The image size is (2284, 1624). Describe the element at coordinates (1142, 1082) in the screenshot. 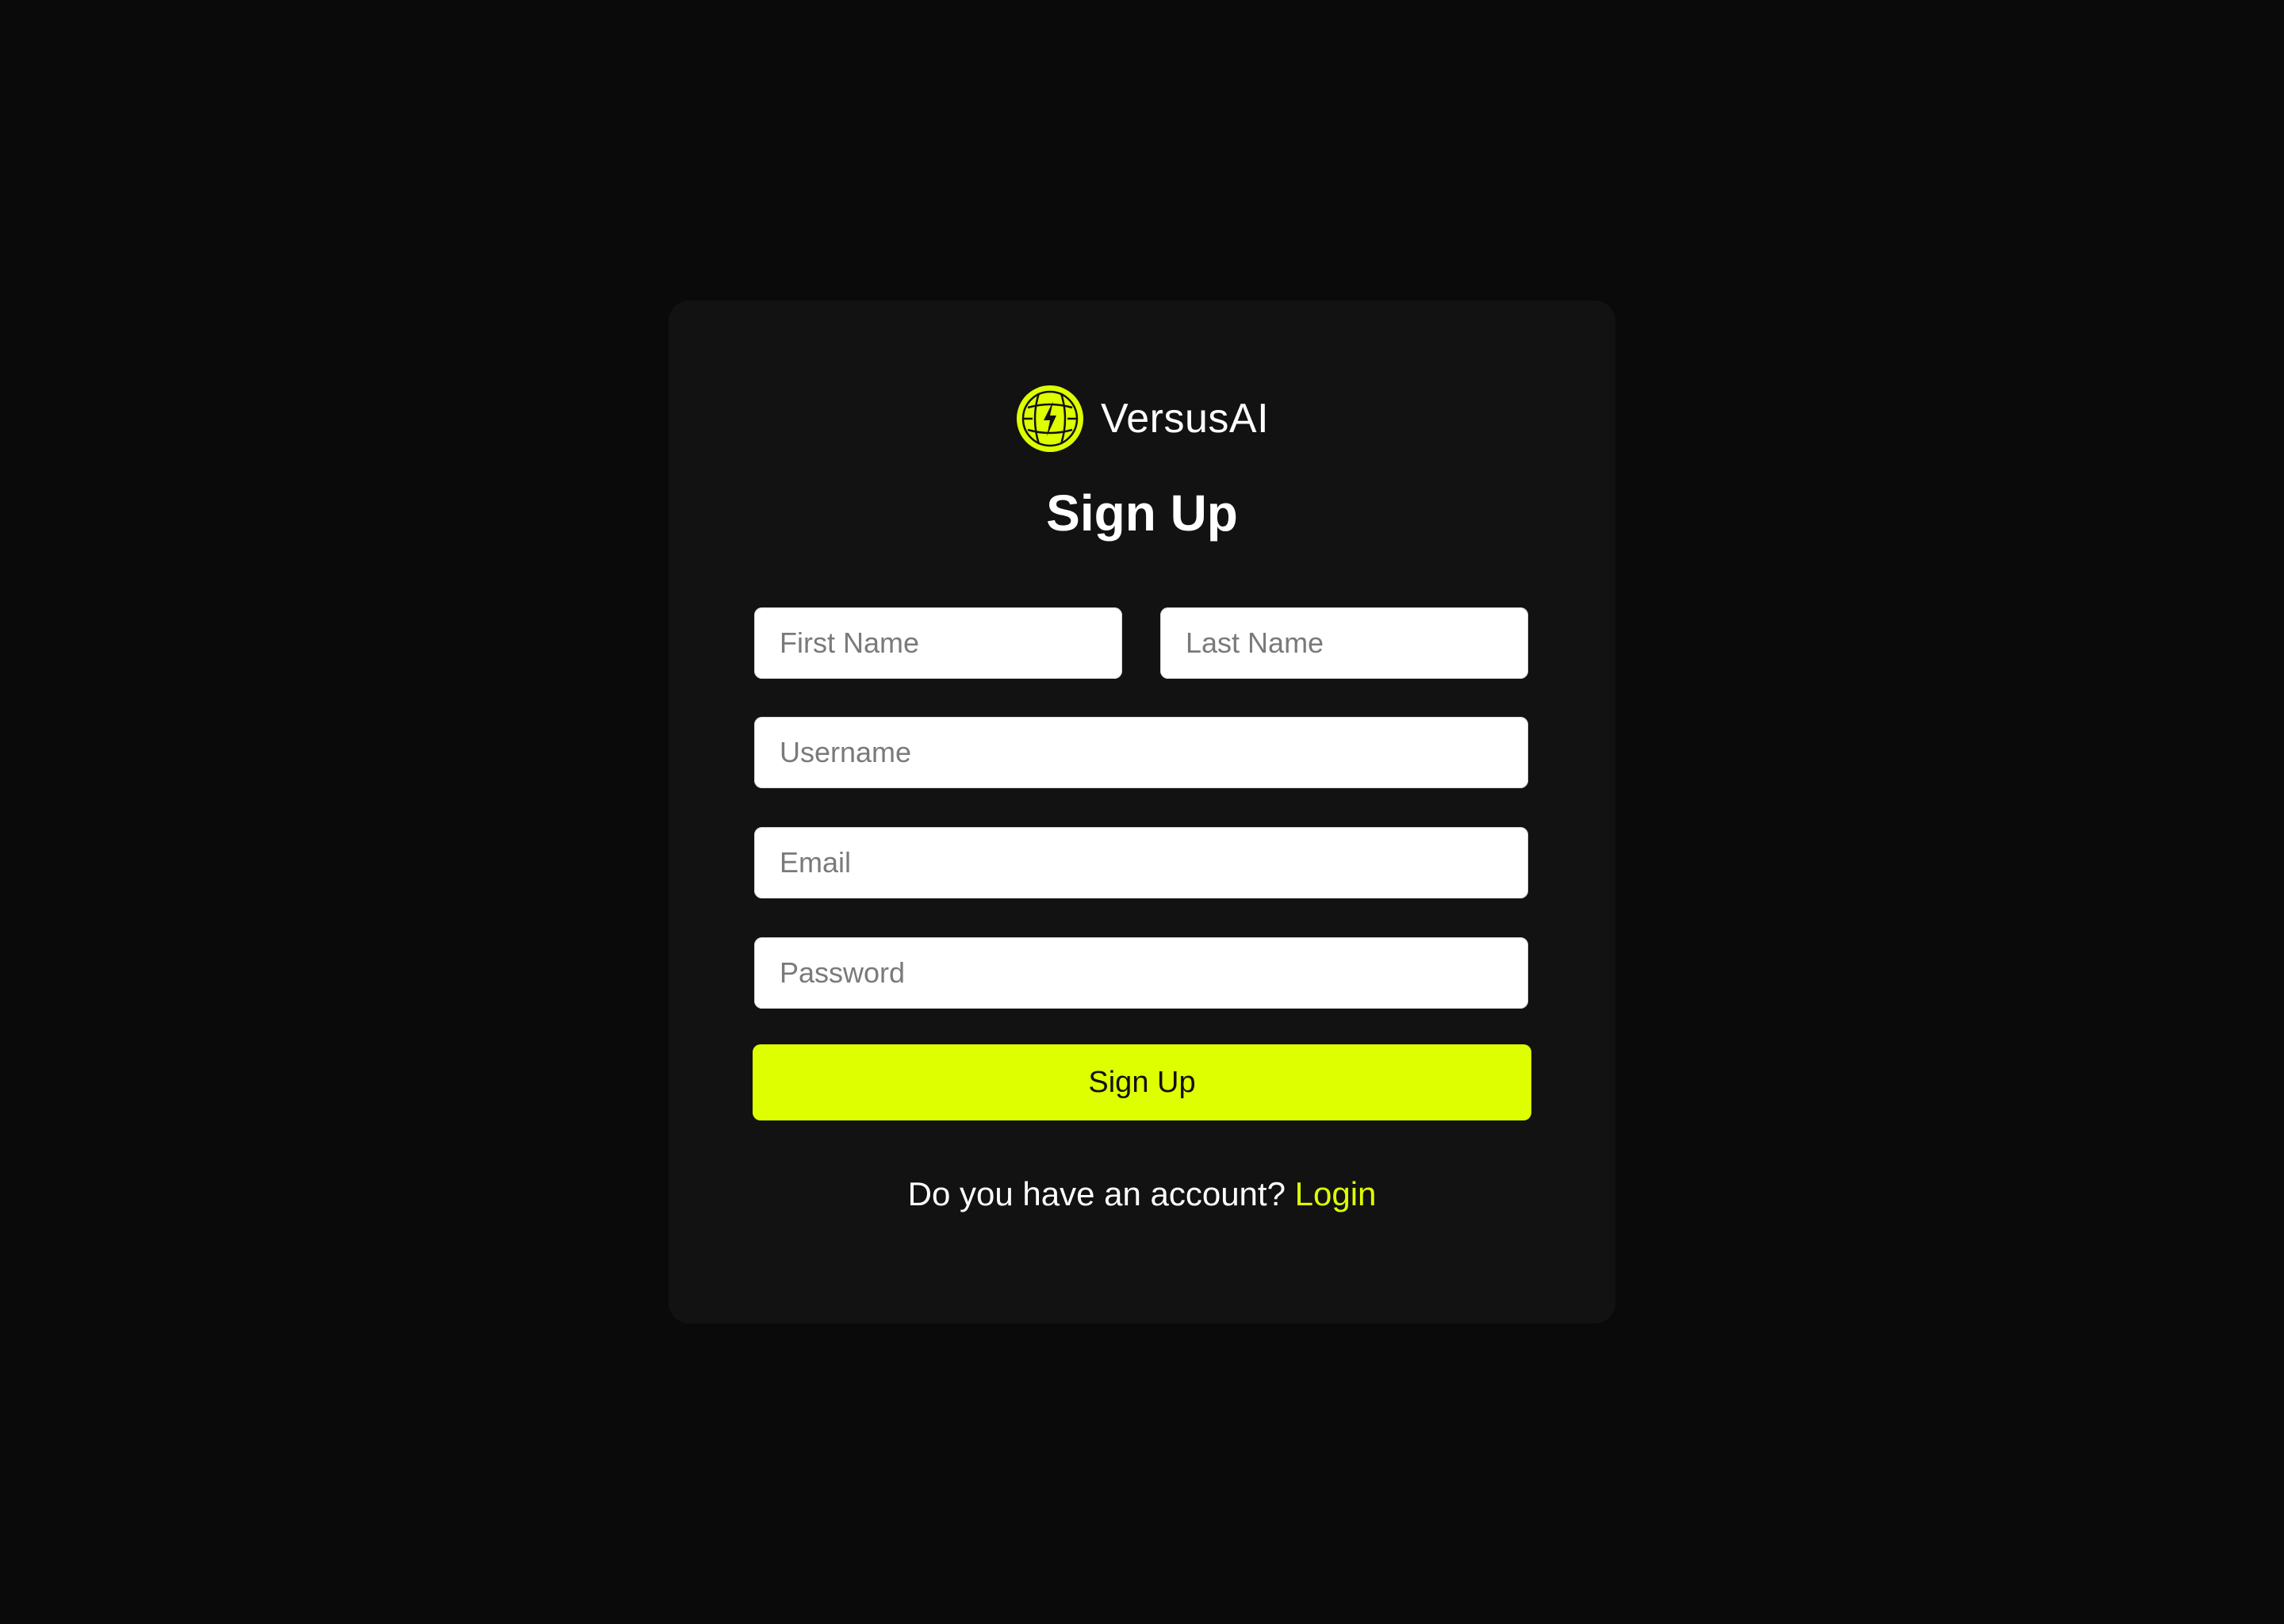

I see `sign-up-button: Sign Up` at that location.